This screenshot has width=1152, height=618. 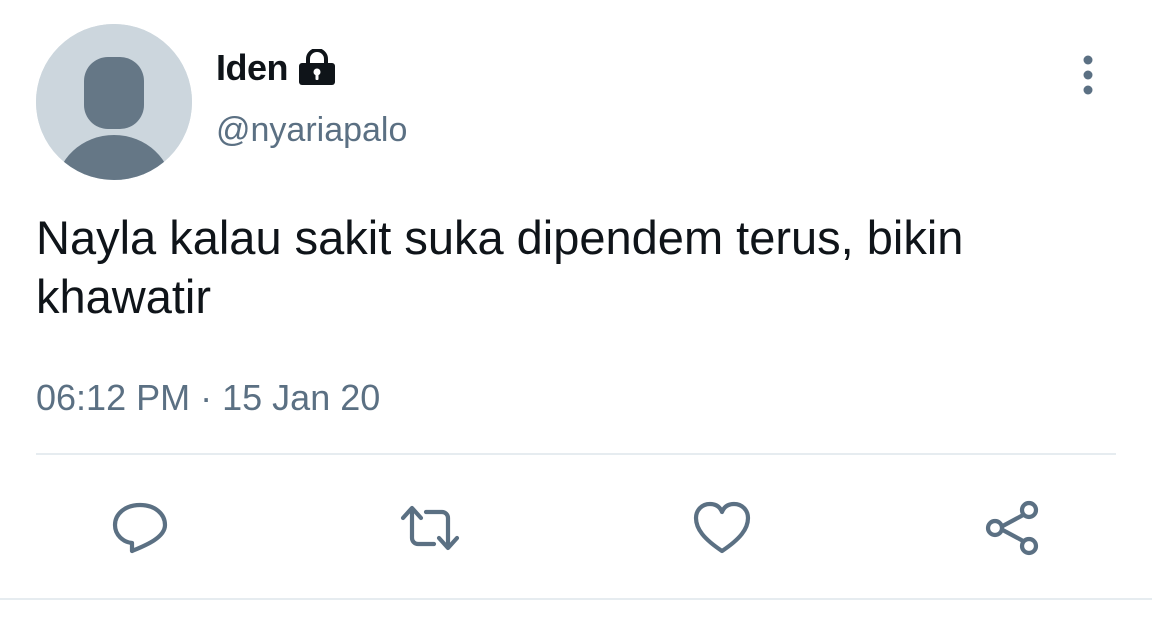 I want to click on divider, so click(x=576, y=454).